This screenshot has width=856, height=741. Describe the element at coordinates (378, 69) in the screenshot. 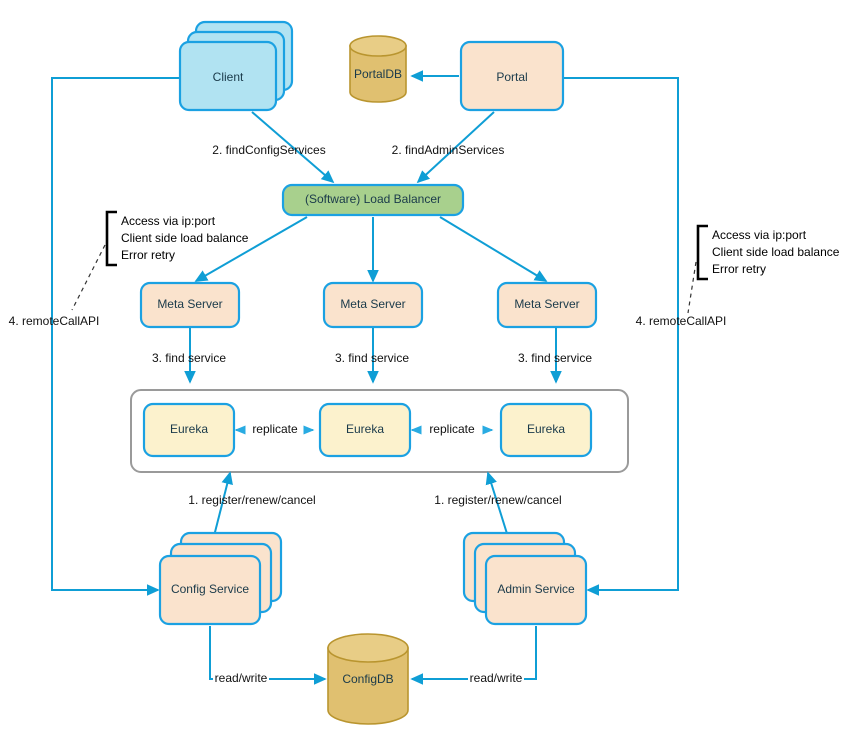

I see `node-portaldb: PortalDB` at that location.